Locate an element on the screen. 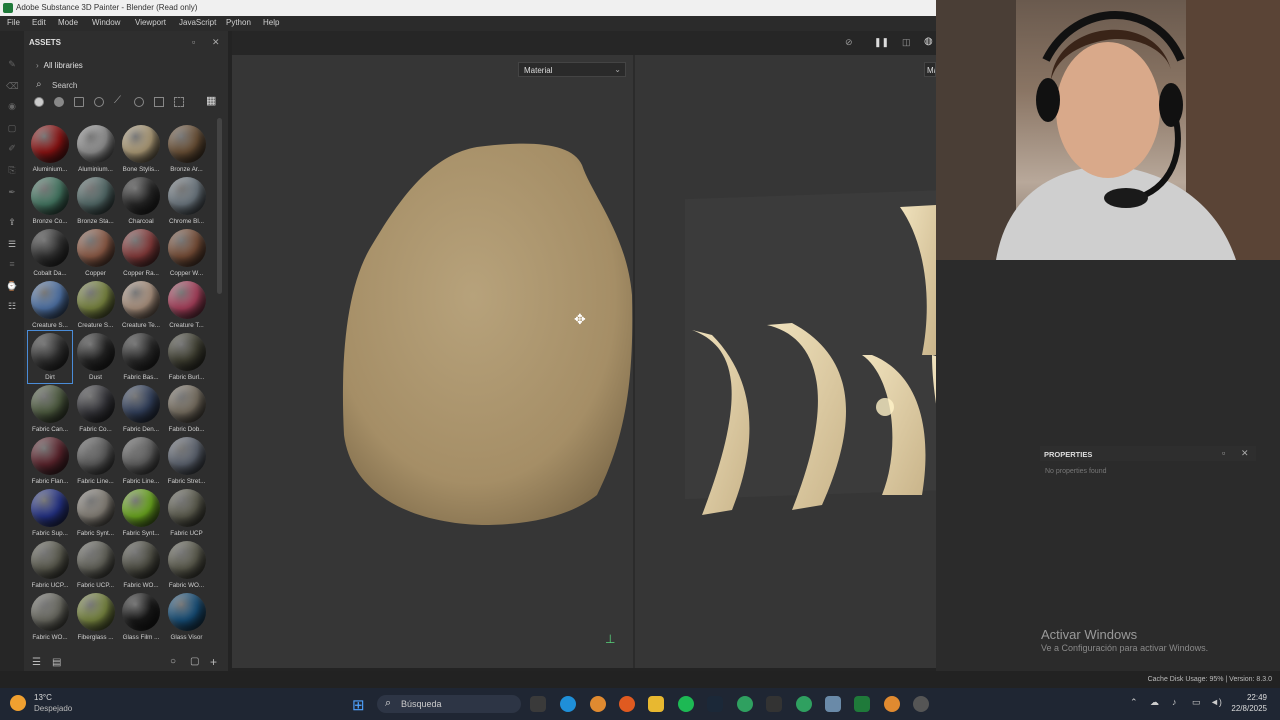 Image resolution: width=1280 pixels, height=720 pixels. edge-icon is located at coordinates (568, 704).